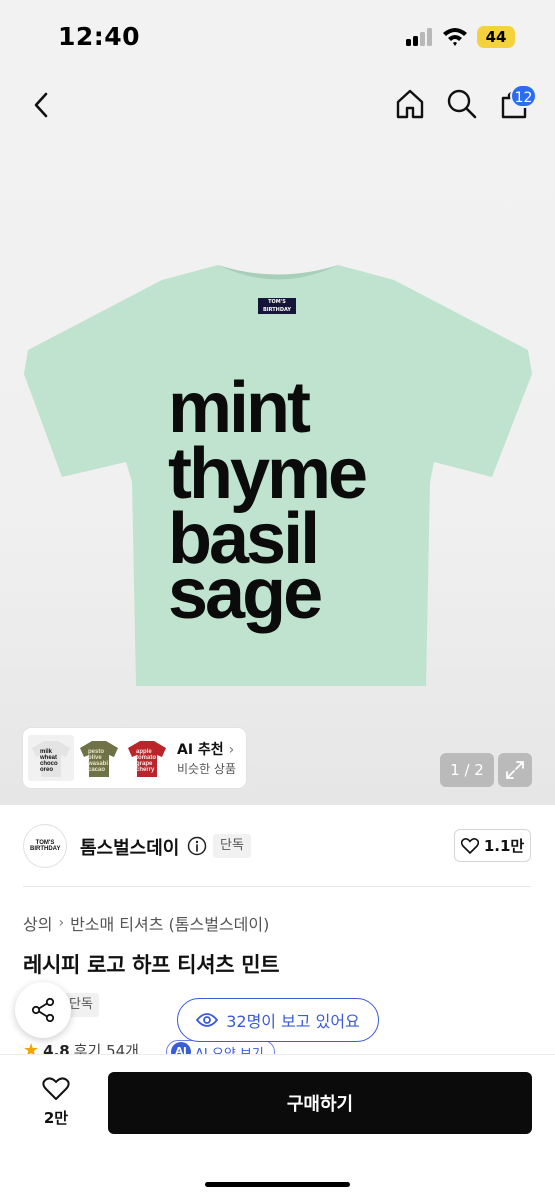 This screenshot has height=1200, width=555. Describe the element at coordinates (523, 96) in the screenshot. I see `cart-count-badge: 12` at that location.